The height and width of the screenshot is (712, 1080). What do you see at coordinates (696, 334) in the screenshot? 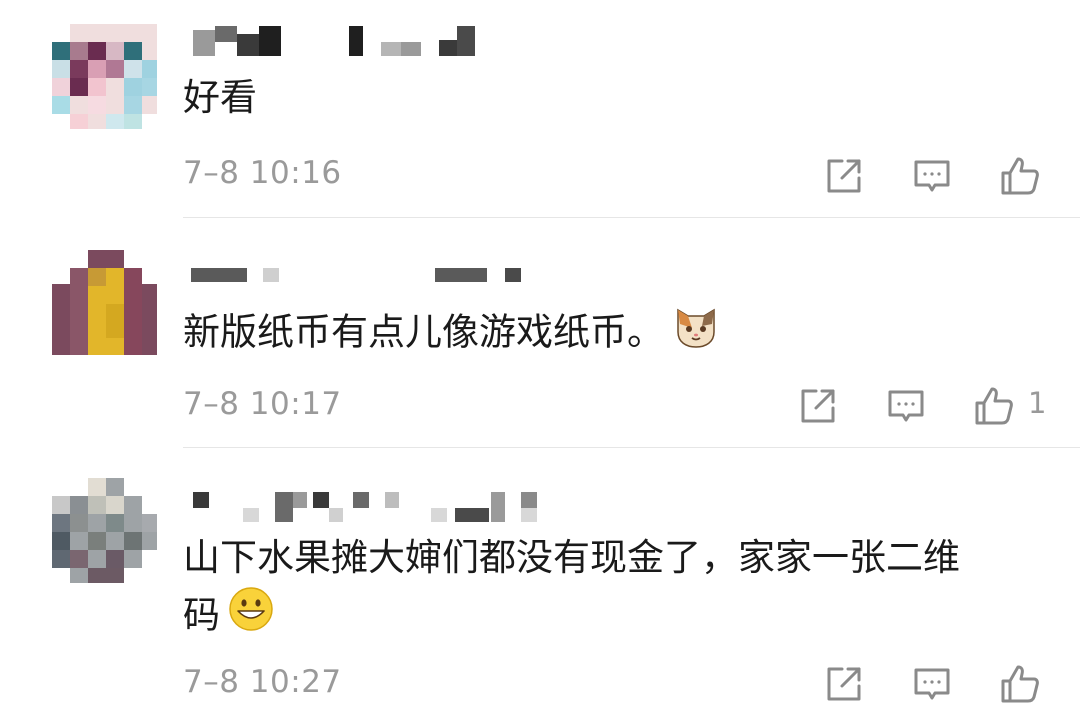
I see `cat-face-emoji` at bounding box center [696, 334].